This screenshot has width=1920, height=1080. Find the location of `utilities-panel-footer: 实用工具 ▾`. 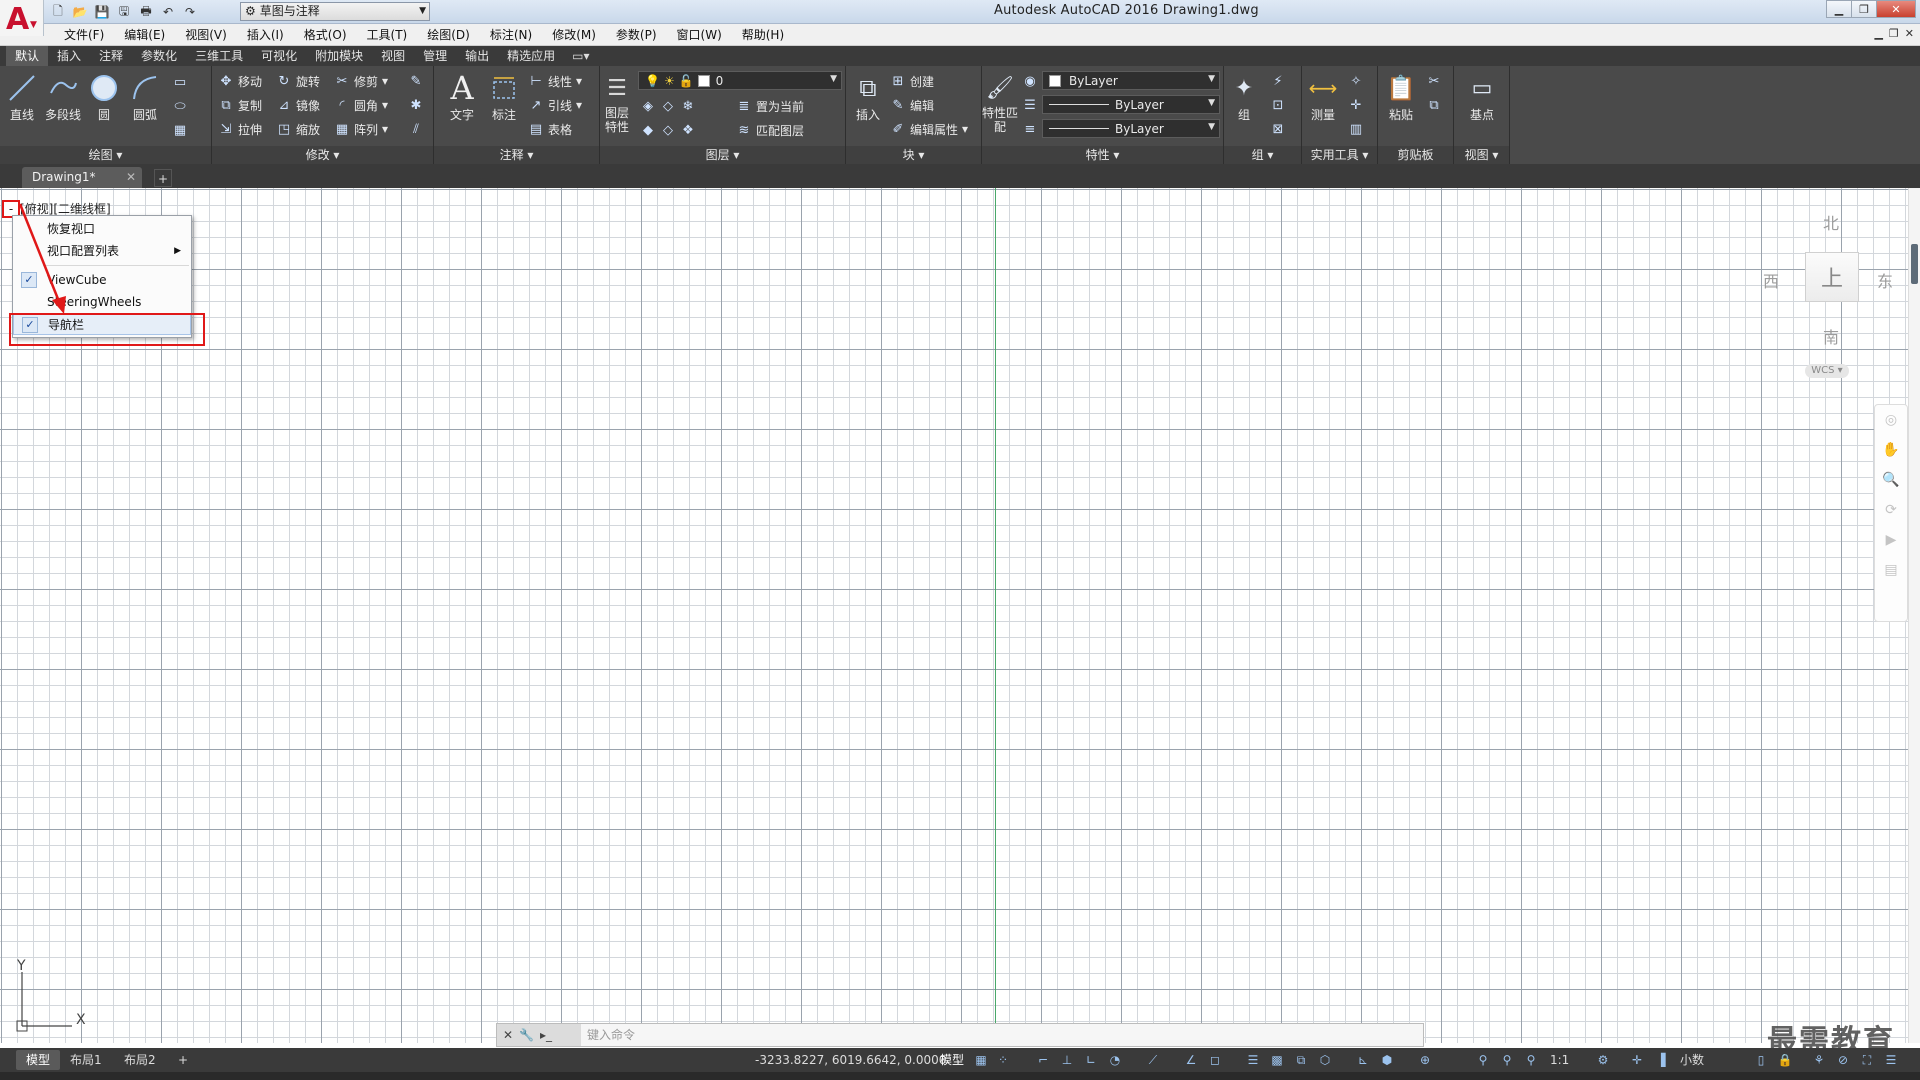

utilities-panel-footer: 实用工具 ▾ is located at coordinates (1339, 155).